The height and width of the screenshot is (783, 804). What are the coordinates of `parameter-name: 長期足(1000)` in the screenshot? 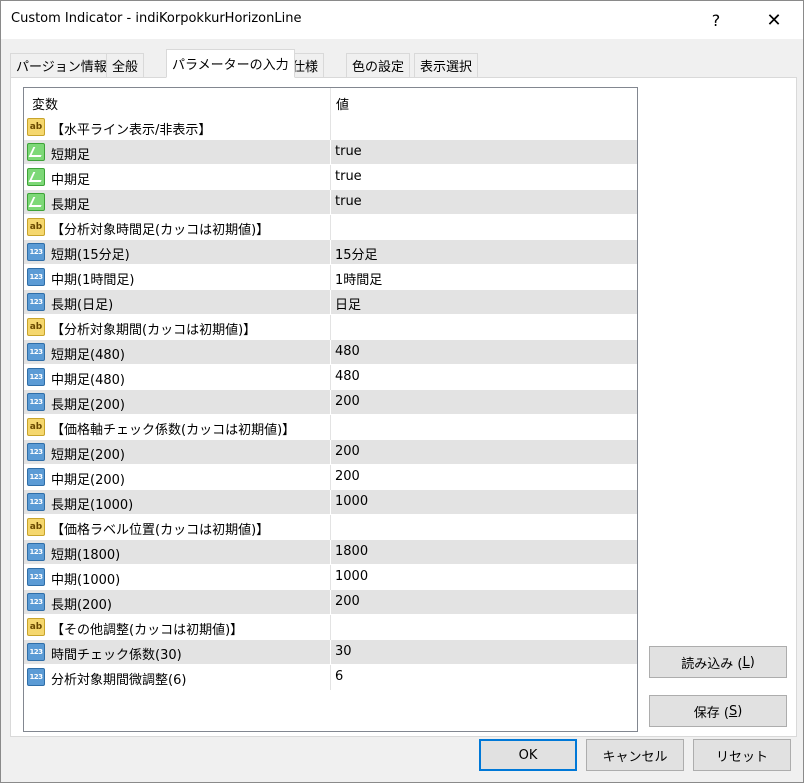 It's located at (92, 505).